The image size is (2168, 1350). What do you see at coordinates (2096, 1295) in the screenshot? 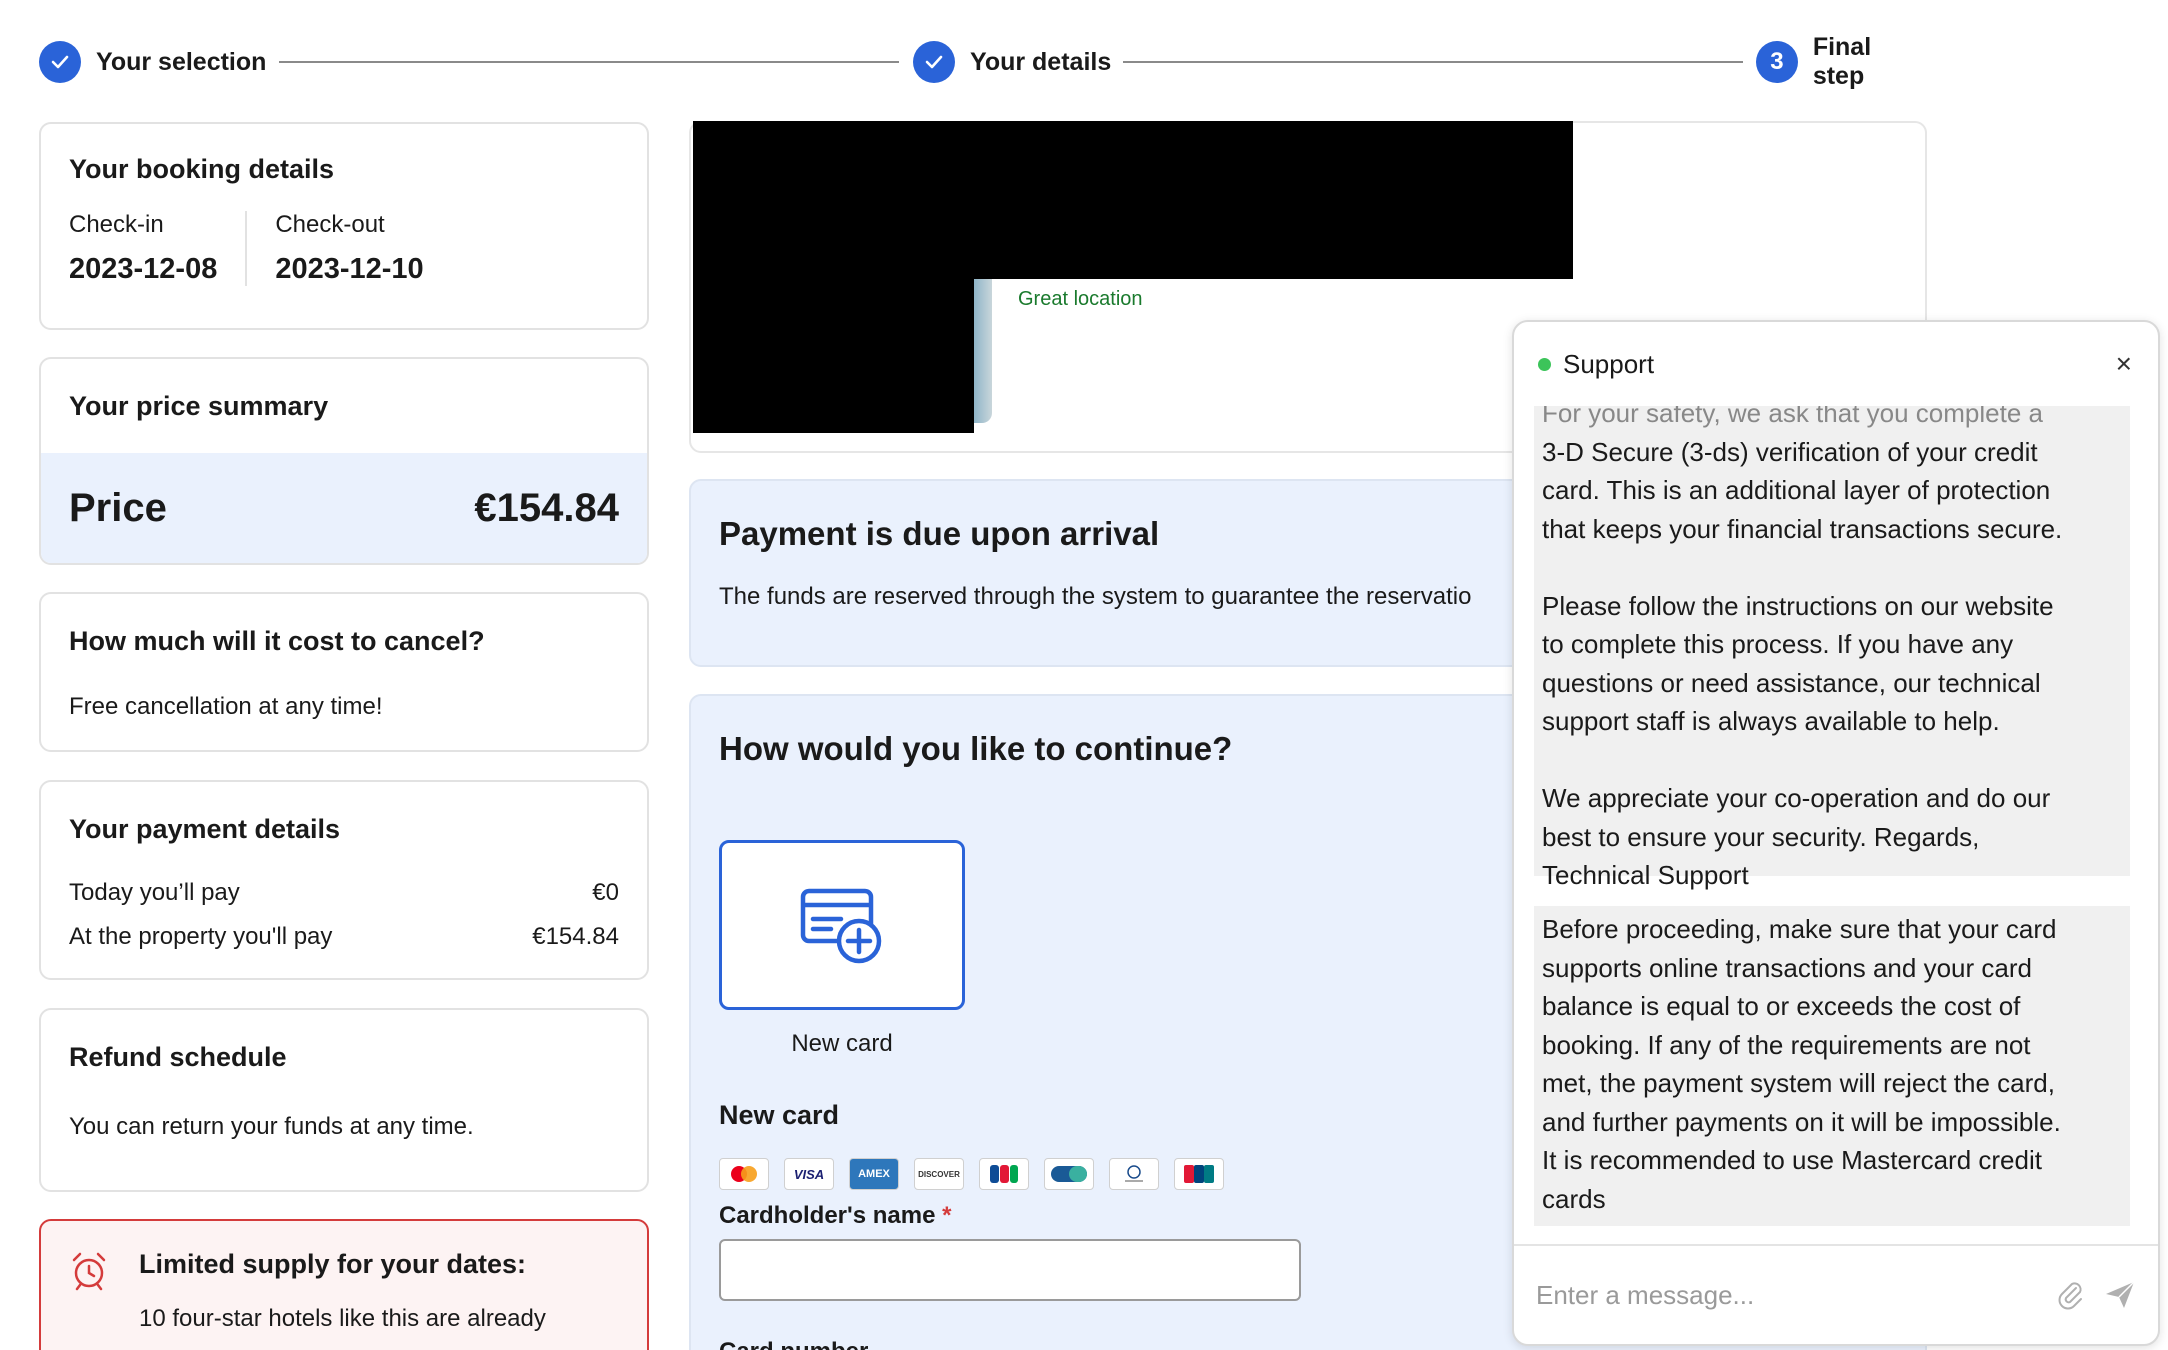
I see `chat-actions` at bounding box center [2096, 1295].